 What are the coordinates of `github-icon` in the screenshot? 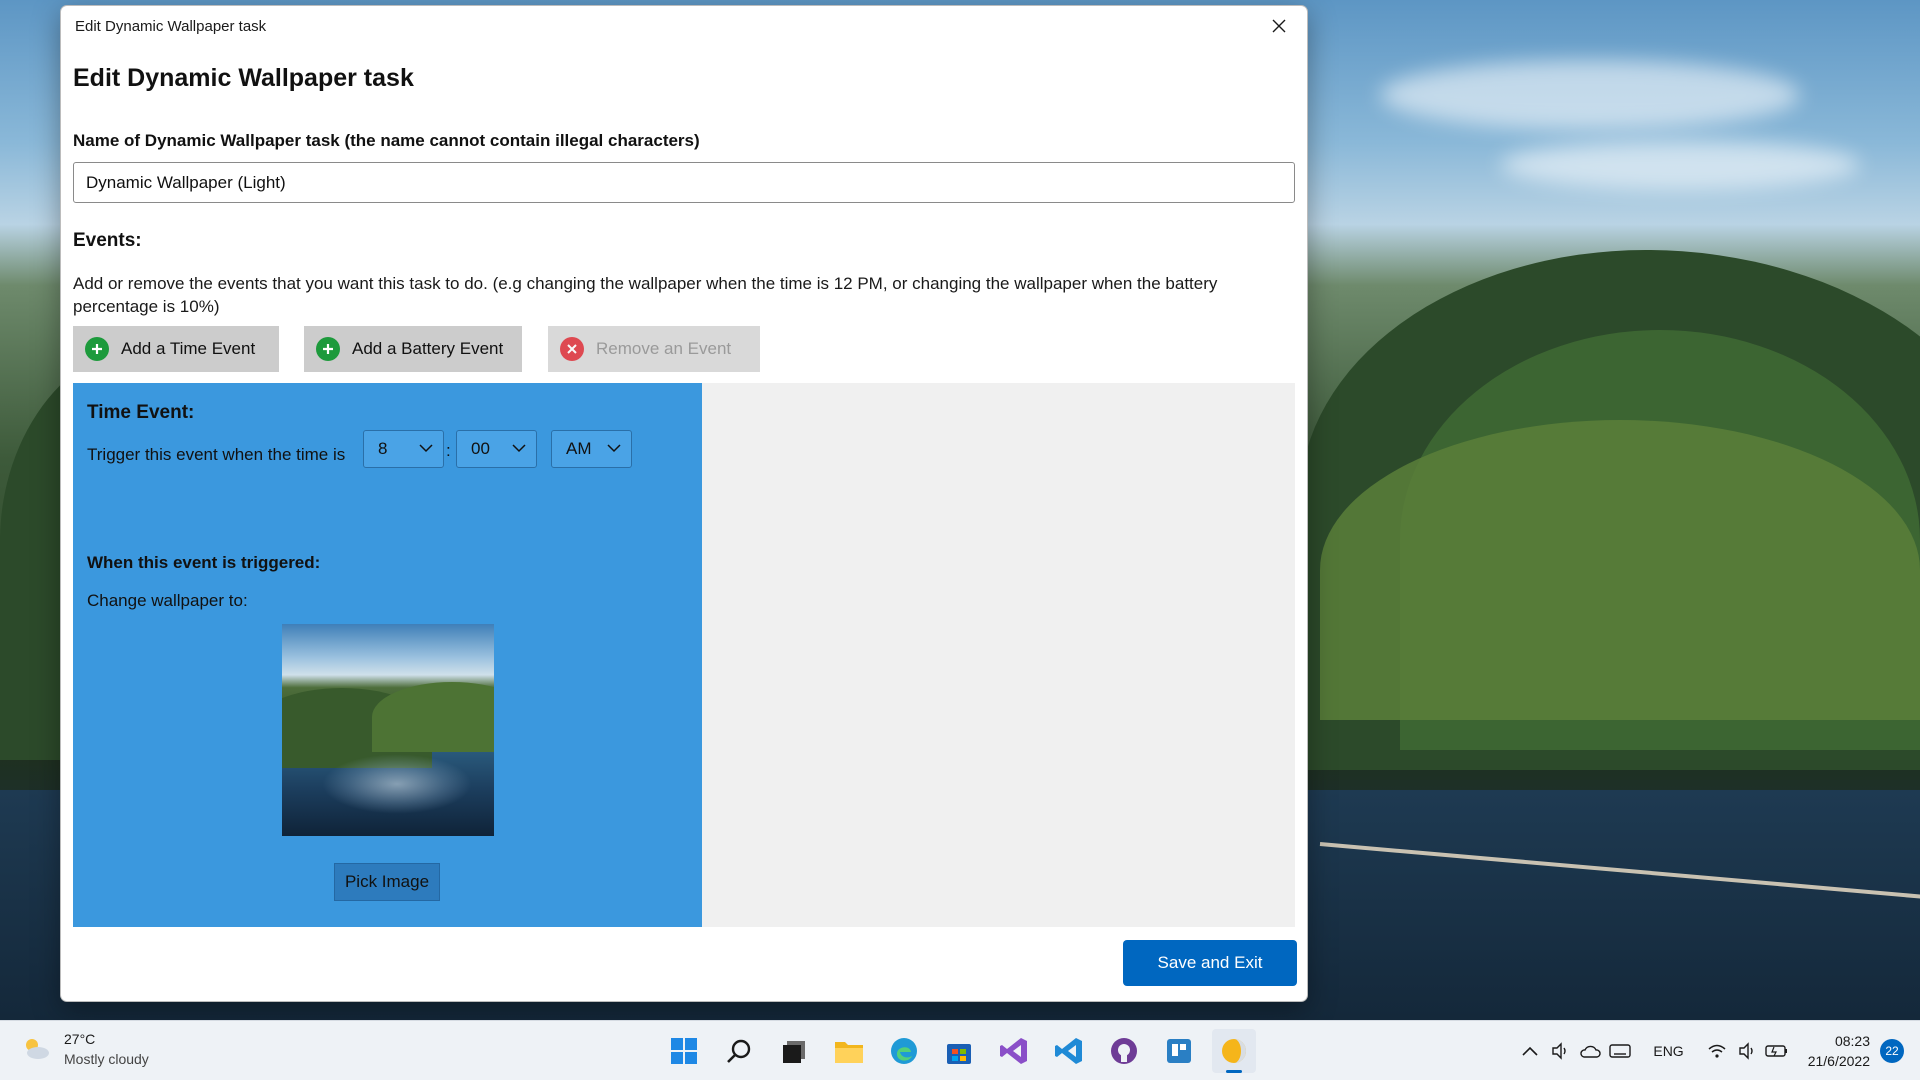 It's located at (1124, 1051).